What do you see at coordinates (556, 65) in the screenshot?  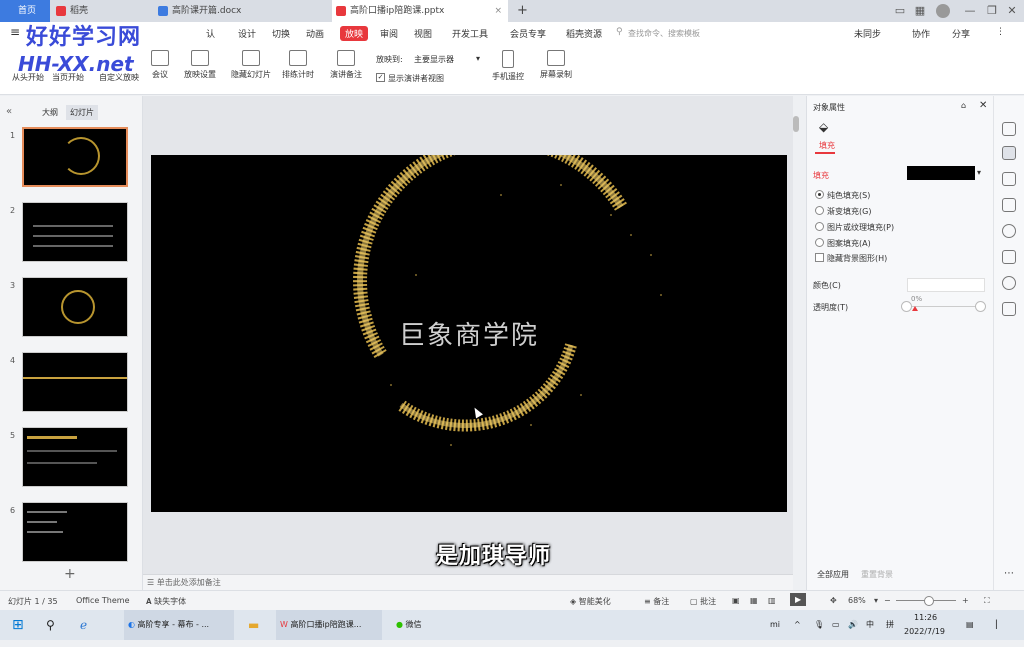 I see `screen-record-button: 屏幕录制` at bounding box center [556, 65].